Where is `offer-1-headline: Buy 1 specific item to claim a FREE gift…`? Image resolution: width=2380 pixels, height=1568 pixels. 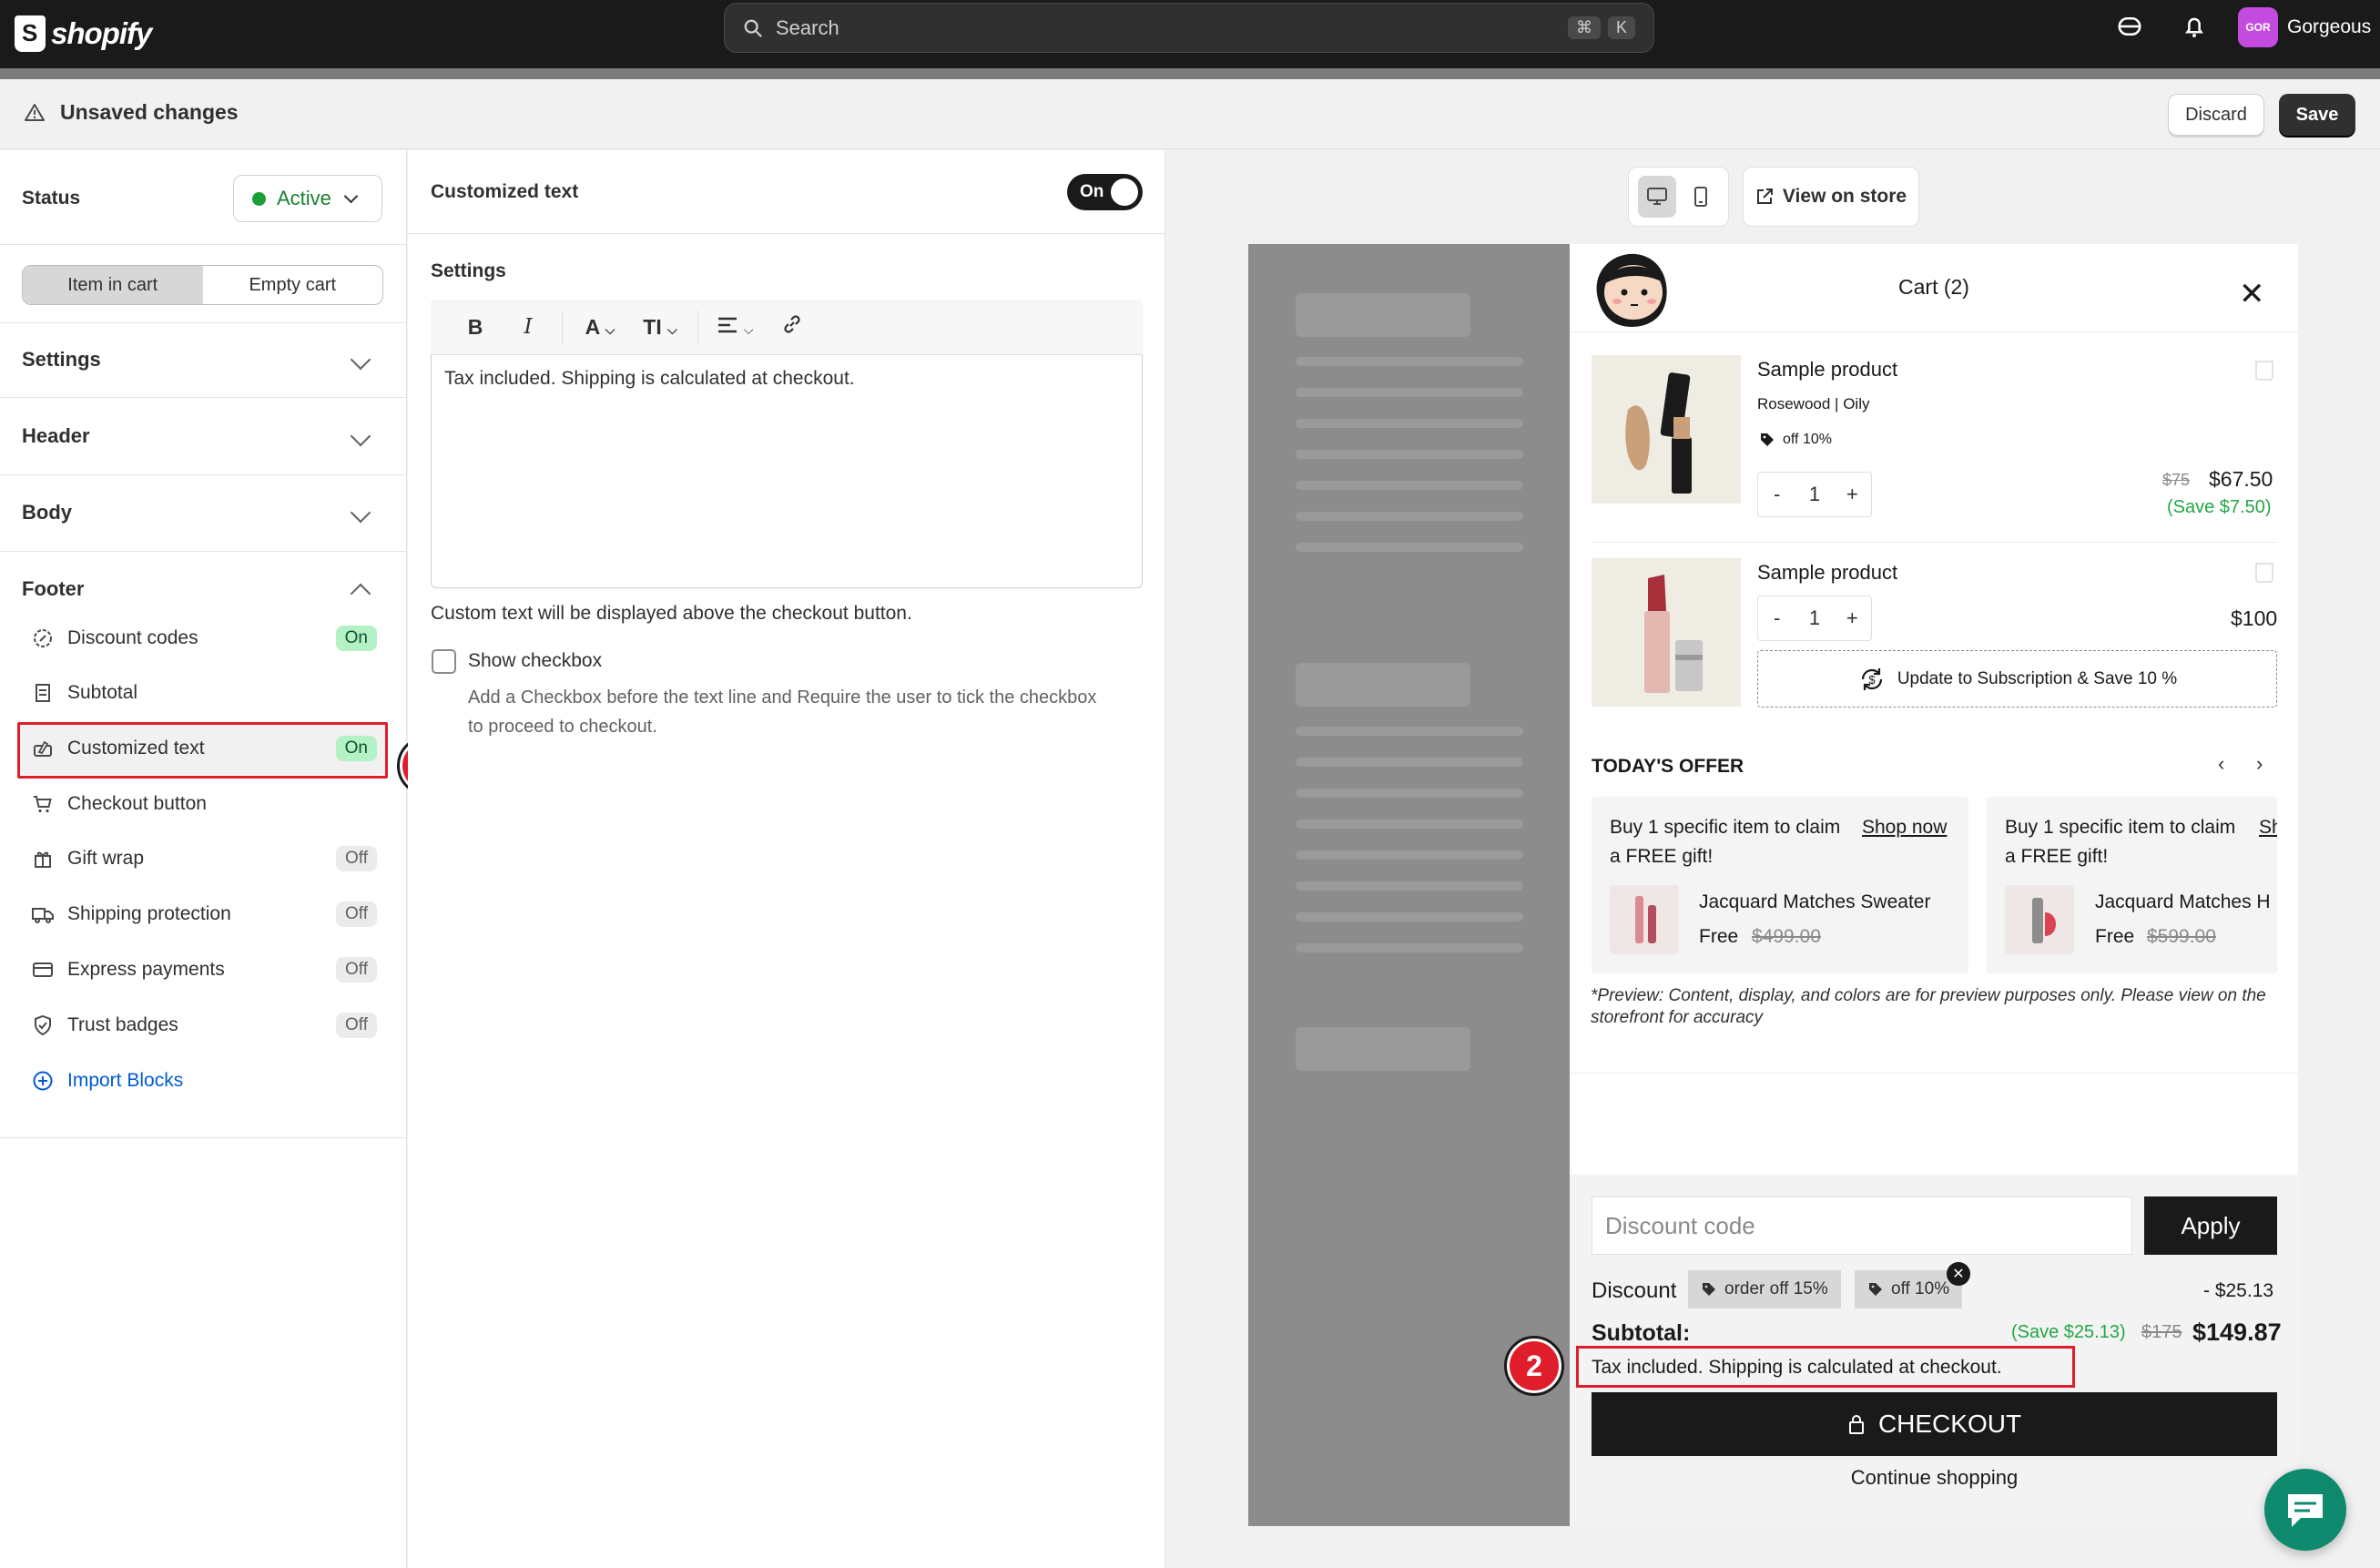 offer-1-headline: Buy 1 specific item to claim a FREE gift… is located at coordinates (1725, 842).